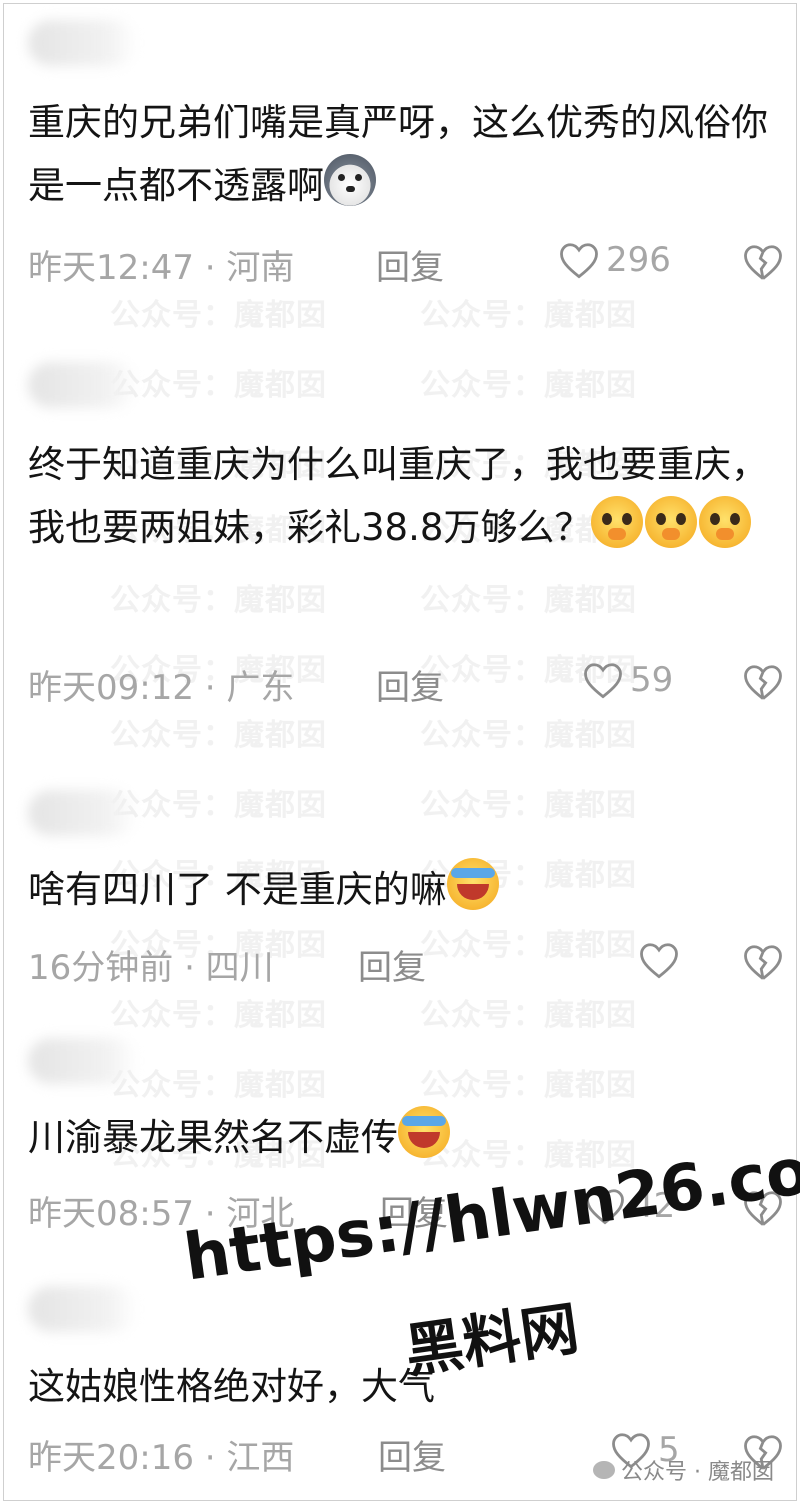  I want to click on like-button: 59, so click(627, 680).